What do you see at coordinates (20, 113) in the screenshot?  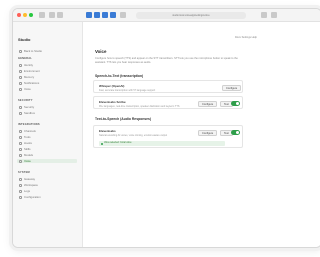 I see `sandbox-icon` at bounding box center [20, 113].